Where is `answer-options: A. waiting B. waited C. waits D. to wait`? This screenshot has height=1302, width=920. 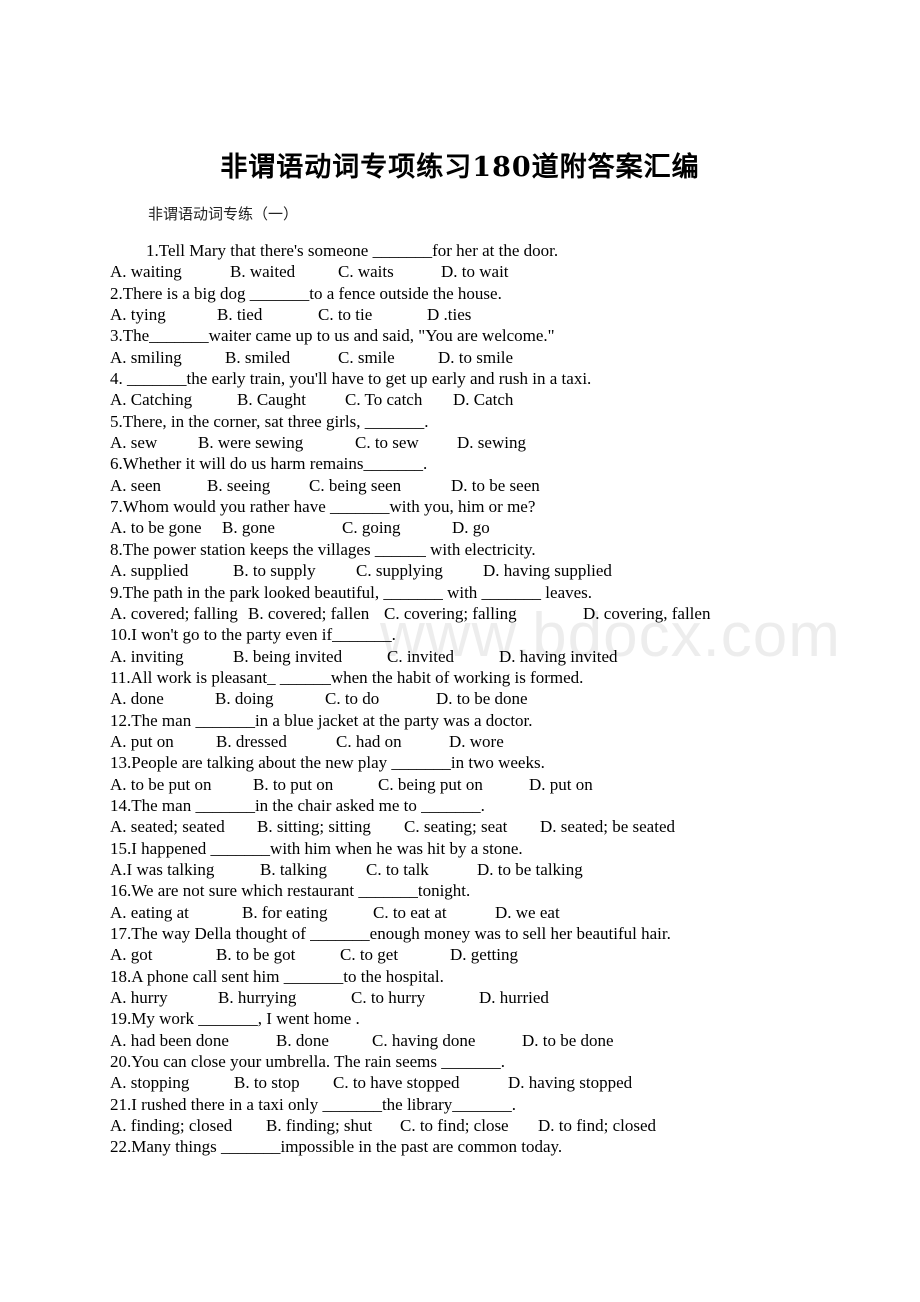 answer-options: A. waiting B. waited C. waits D. to wait is located at coordinates (470, 271).